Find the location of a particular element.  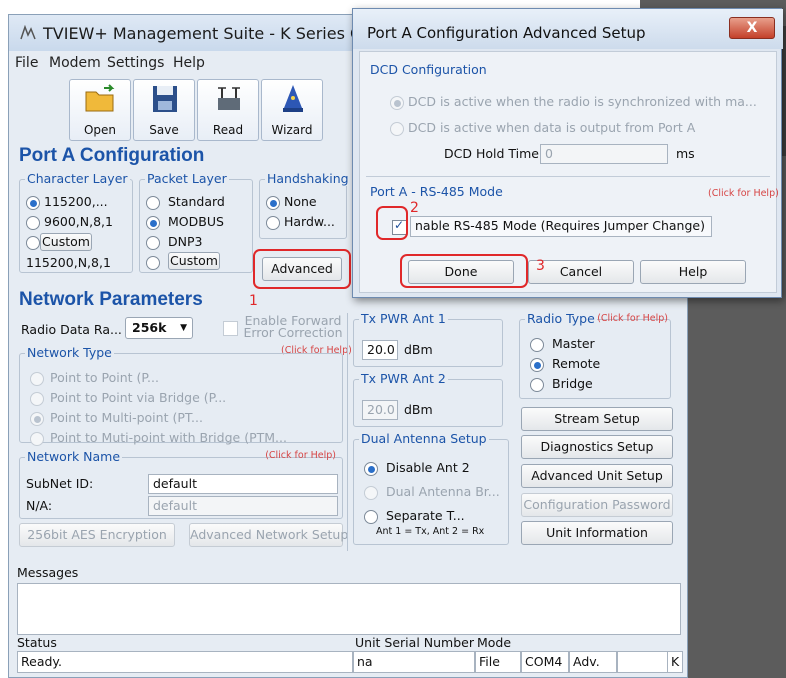

annotation-number-2: 2 is located at coordinates (414, 208).